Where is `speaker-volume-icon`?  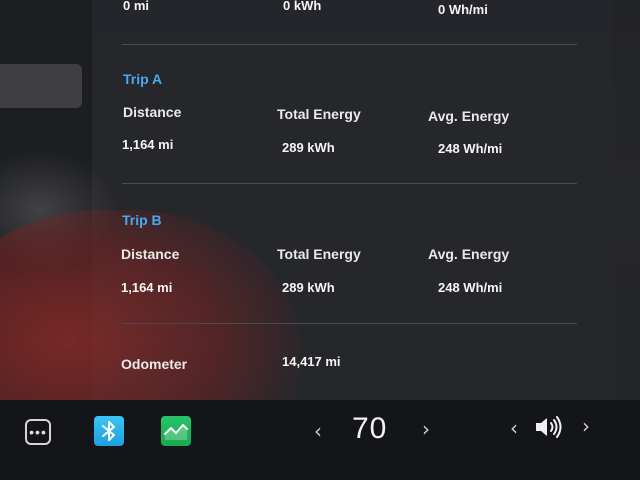
speaker-volume-icon is located at coordinates (549, 427).